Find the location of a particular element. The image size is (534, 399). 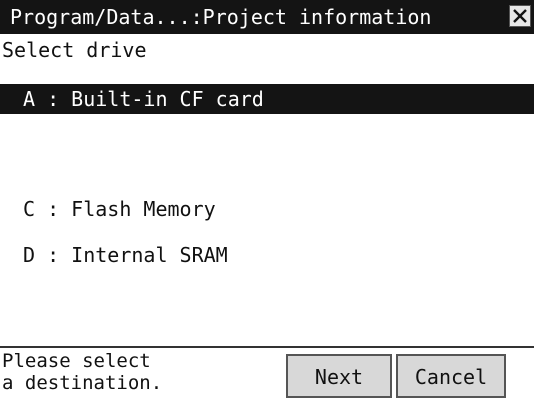

select-drive-prompt: Select drive is located at coordinates (74, 50).